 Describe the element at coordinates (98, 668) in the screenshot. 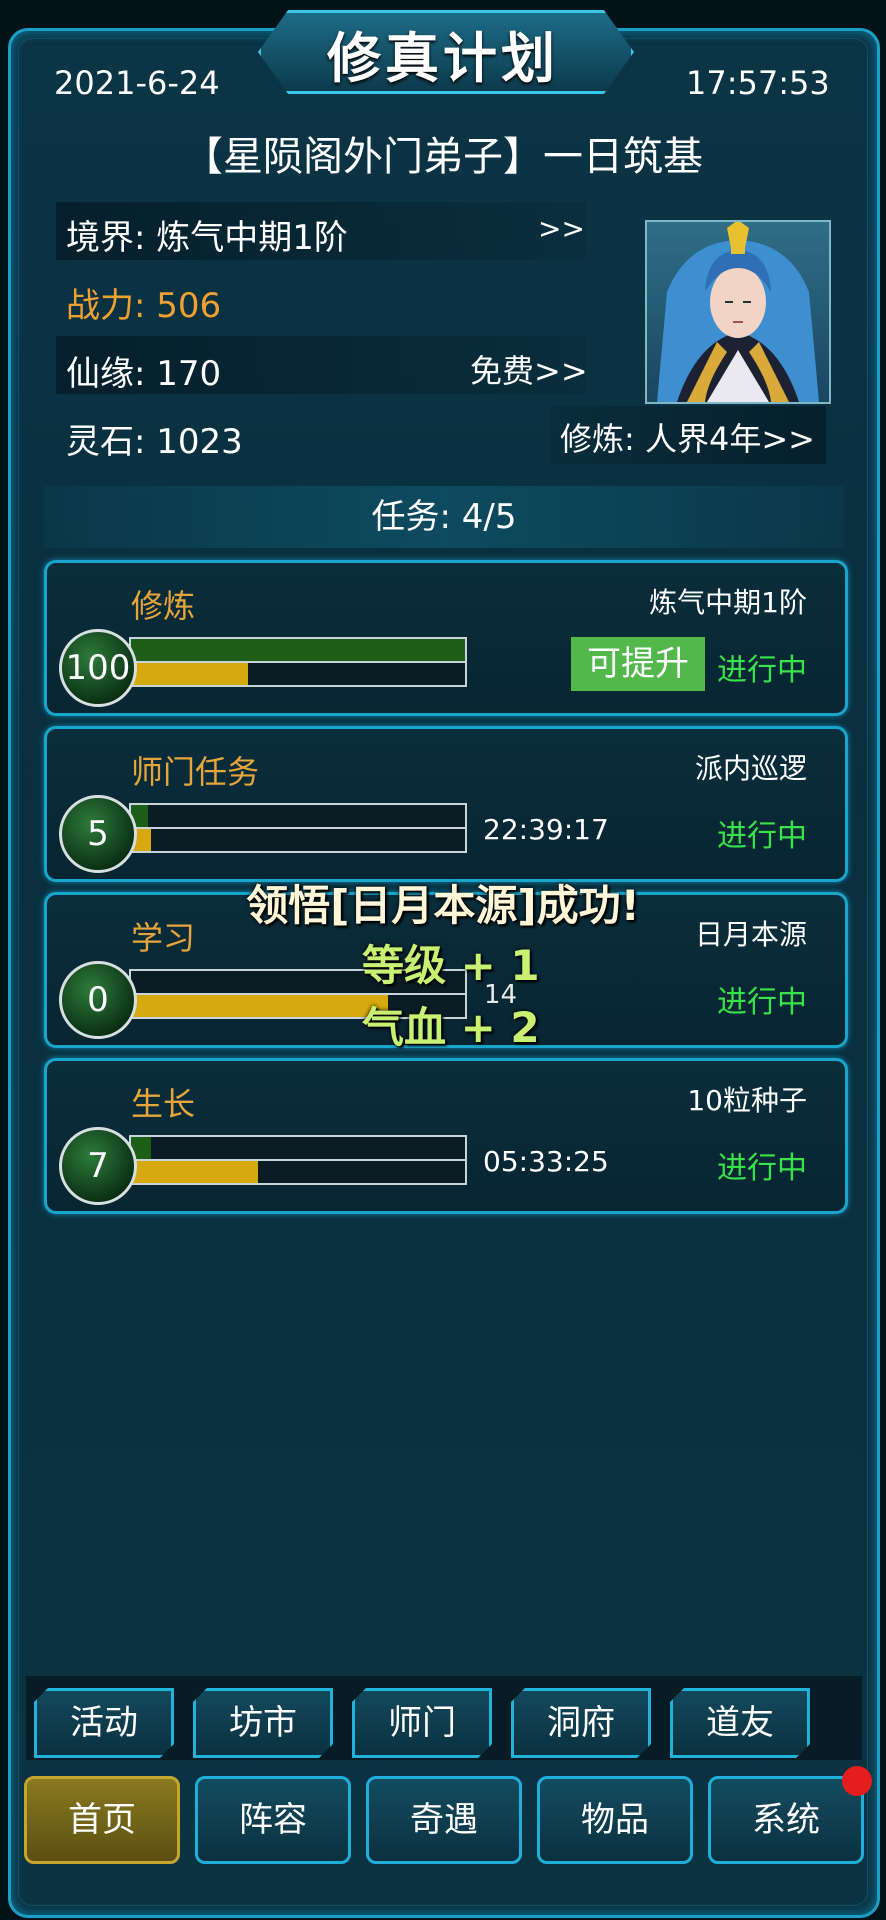

I see `task-level-badge: 100` at that location.